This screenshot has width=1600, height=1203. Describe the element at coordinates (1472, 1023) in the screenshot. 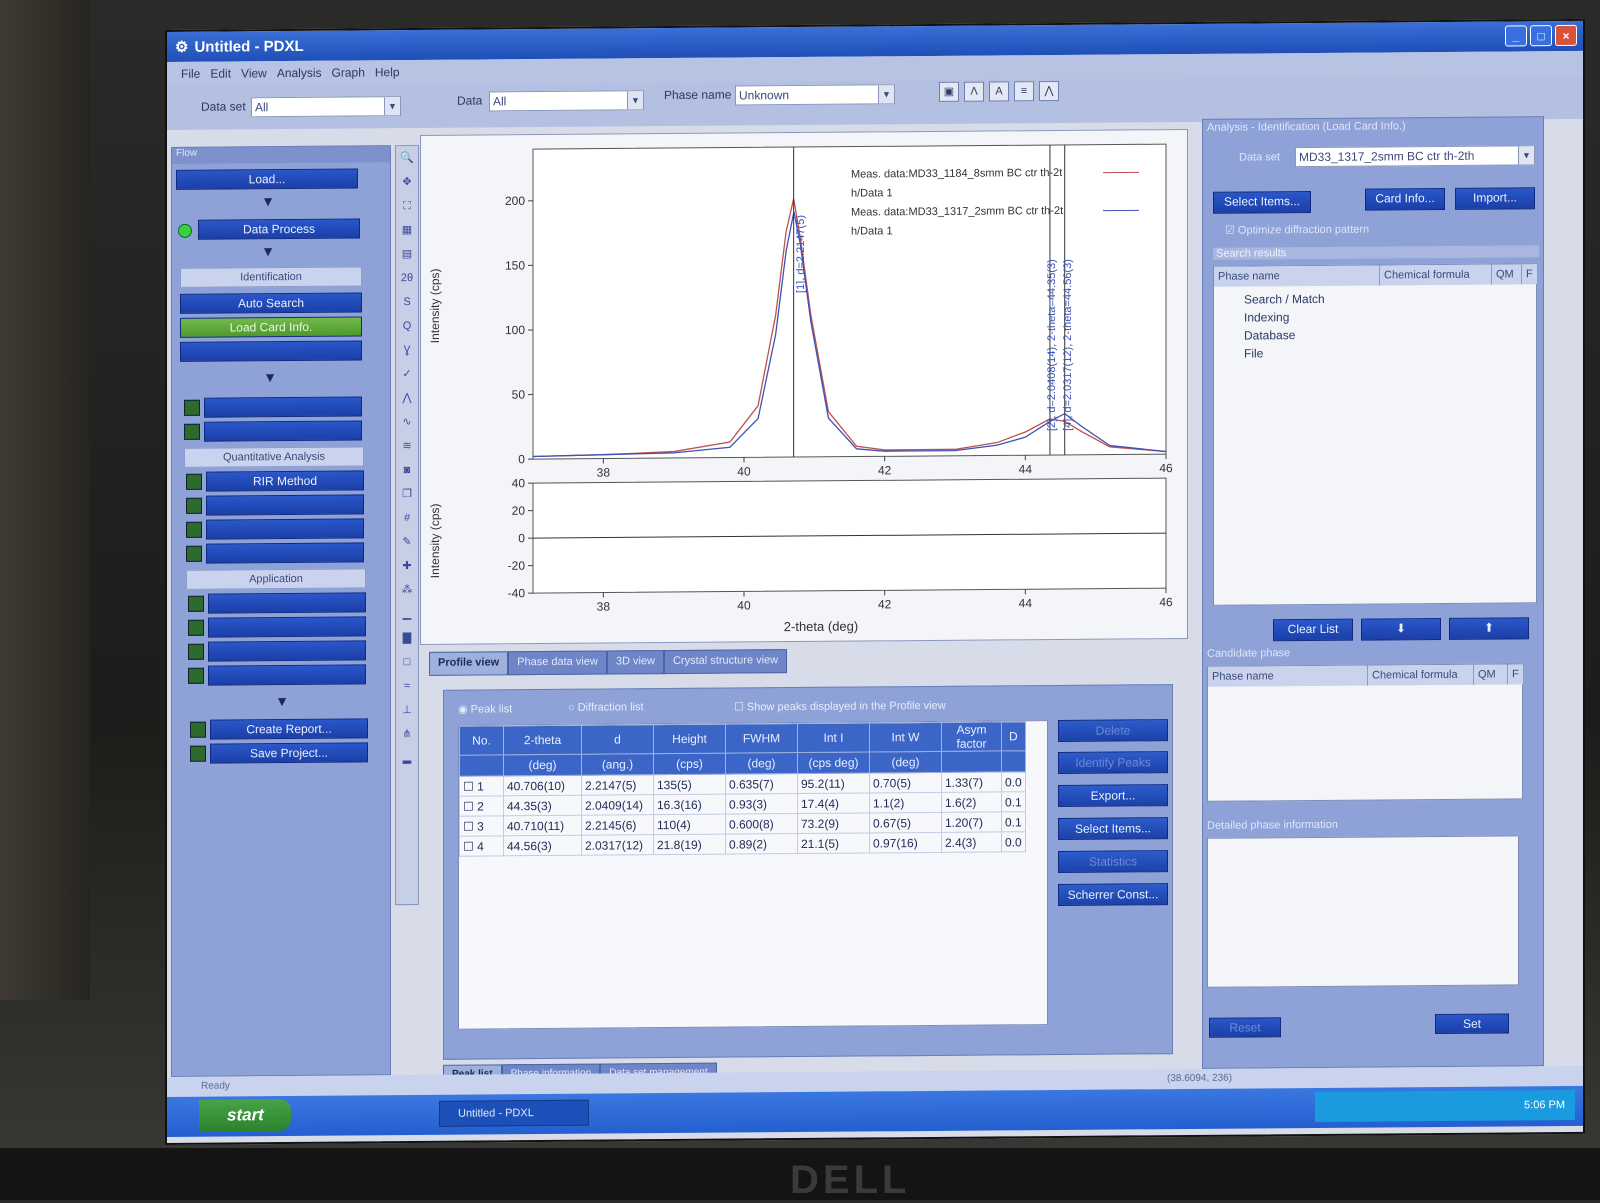

I see `set-button: Set` at that location.